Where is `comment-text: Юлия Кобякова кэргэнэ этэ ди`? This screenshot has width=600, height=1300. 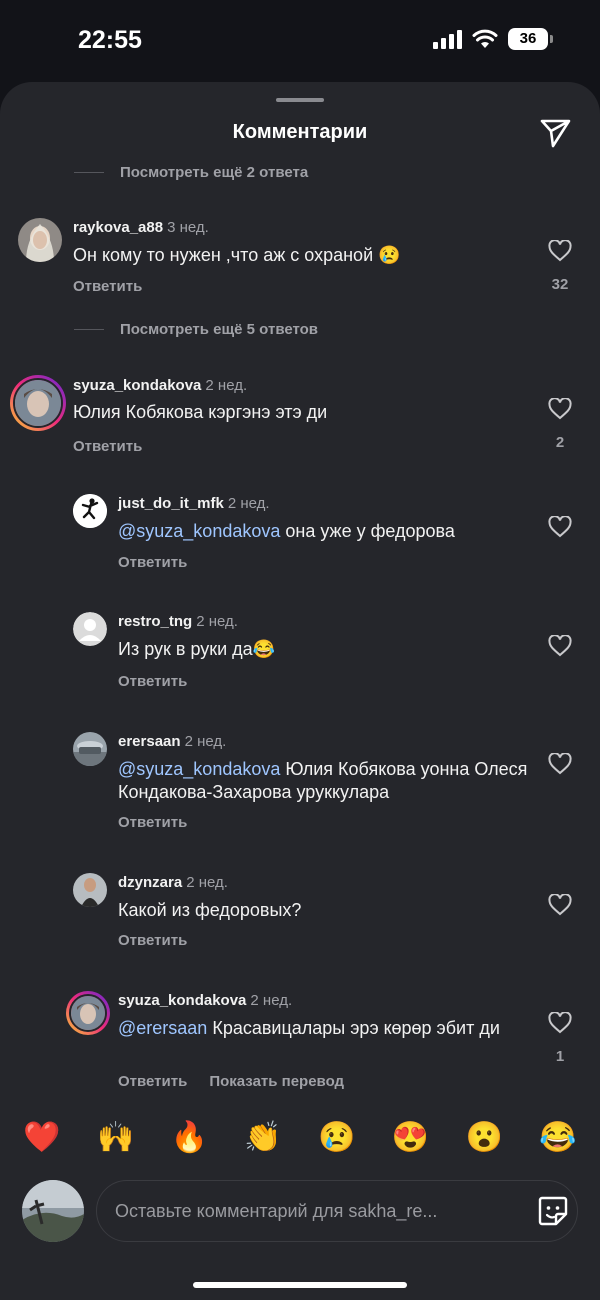
comment-text: Юлия Кобякова кэргэнэ этэ ди is located at coordinates (200, 412).